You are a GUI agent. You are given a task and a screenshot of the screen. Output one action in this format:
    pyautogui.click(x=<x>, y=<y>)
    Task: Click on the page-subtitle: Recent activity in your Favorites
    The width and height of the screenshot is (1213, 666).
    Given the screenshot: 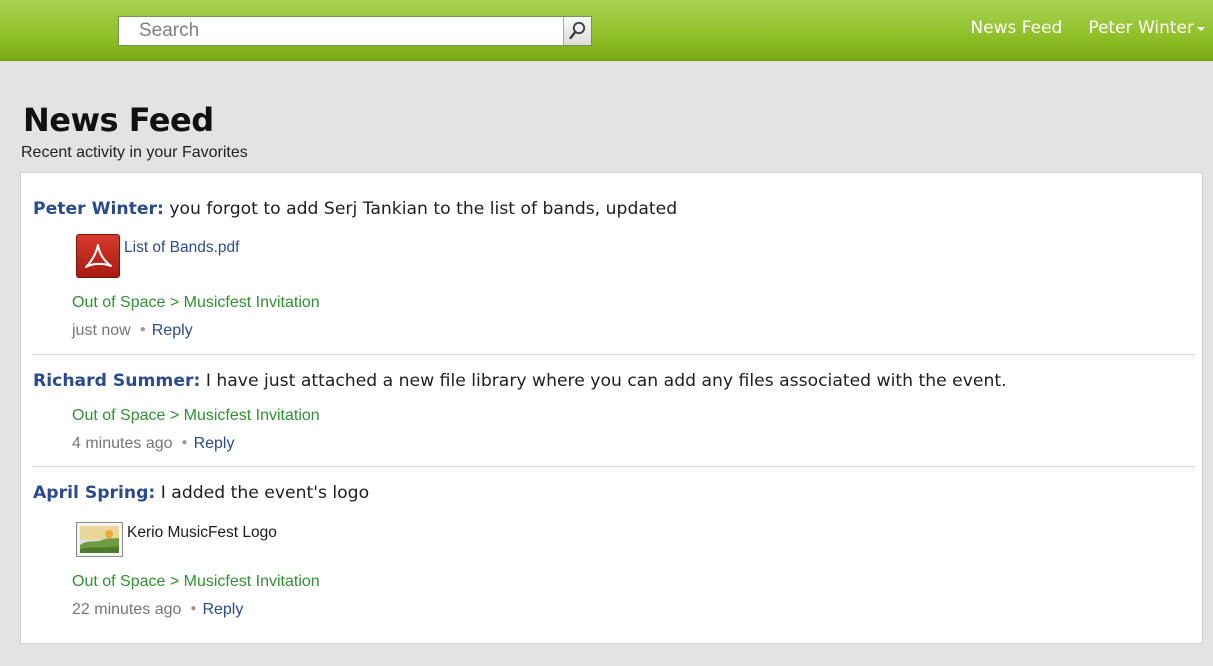 What is the action you would take?
    pyautogui.click(x=134, y=152)
    